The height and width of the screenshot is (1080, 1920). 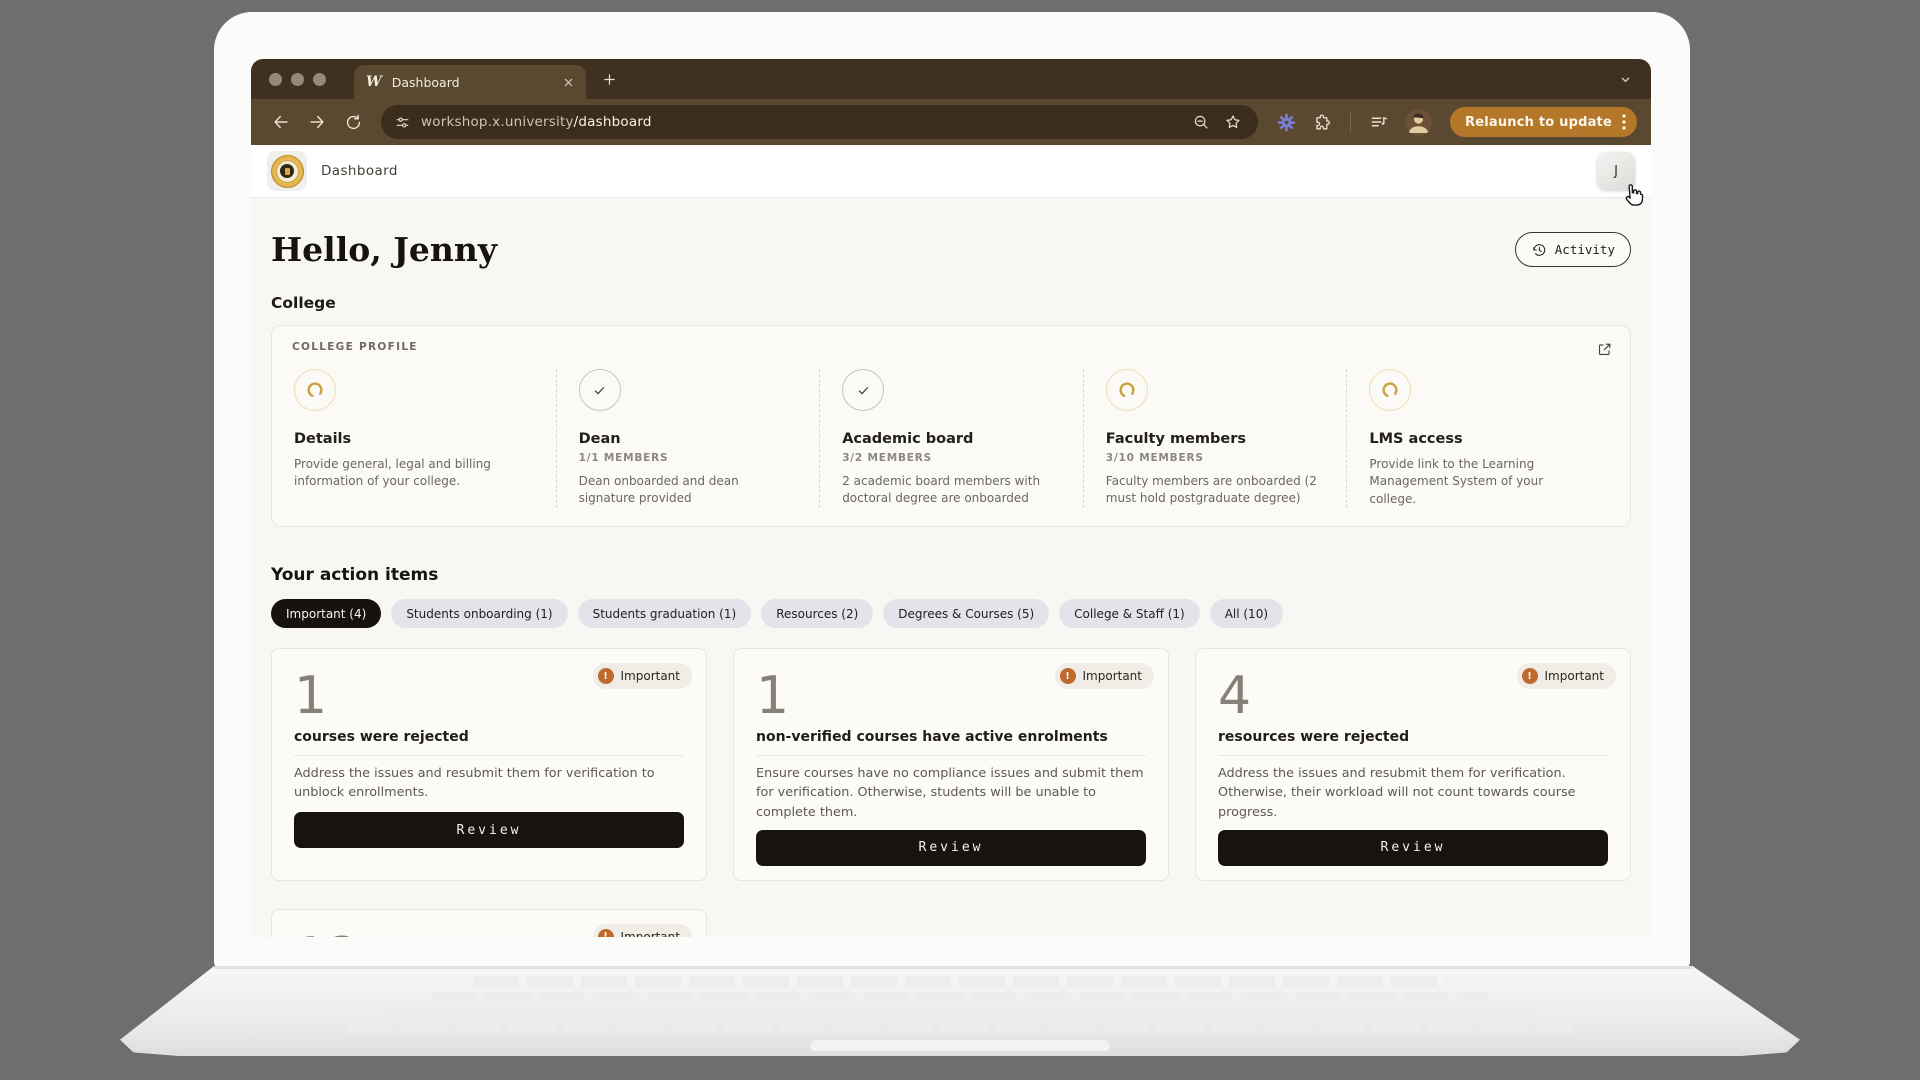 What do you see at coordinates (275, 79) in the screenshot?
I see `window-close-button` at bounding box center [275, 79].